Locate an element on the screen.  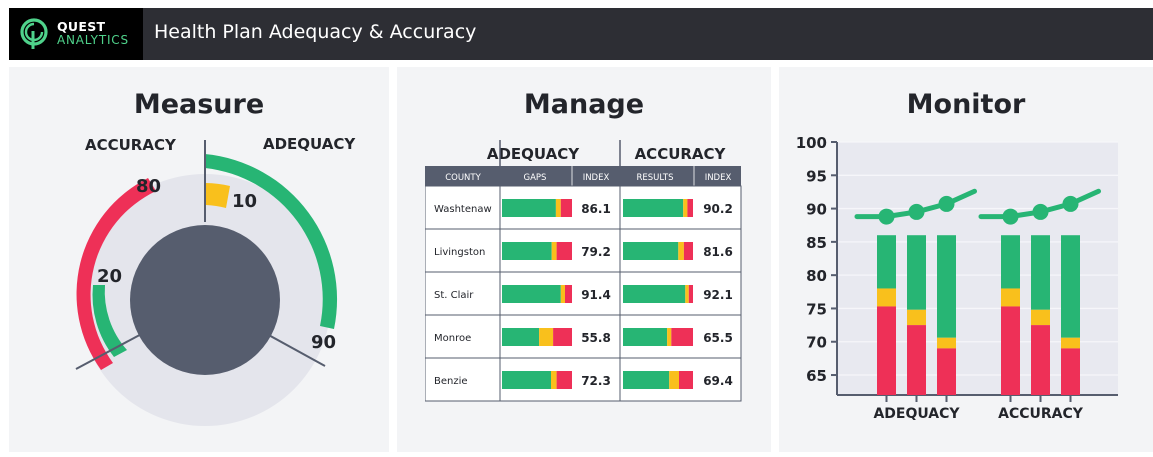
logo-text-quest: QUEST is located at coordinates (81, 26).